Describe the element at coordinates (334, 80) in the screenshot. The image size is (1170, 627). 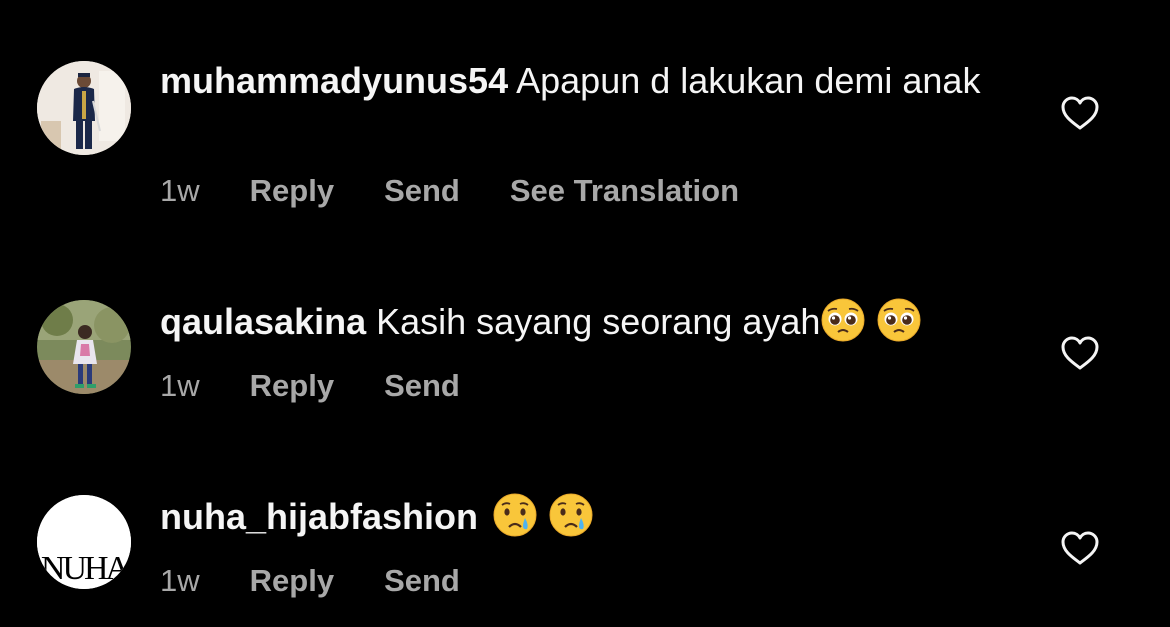
I see `comment-username: muhammadyunus54` at that location.